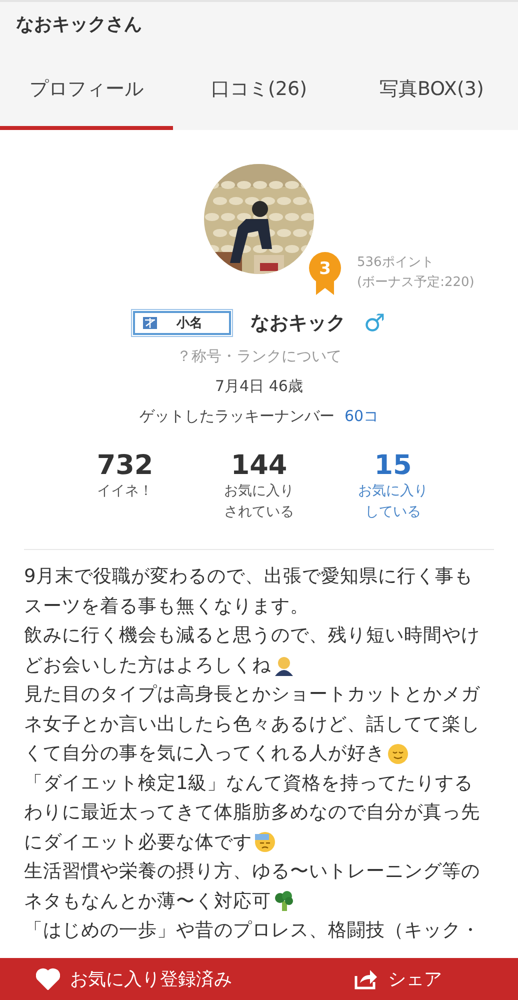 This screenshot has height=1000, width=518. I want to click on bio-line: 生活習慣や栄養の摂り方、ゆる〜いトレーニング等の, so click(252, 872).